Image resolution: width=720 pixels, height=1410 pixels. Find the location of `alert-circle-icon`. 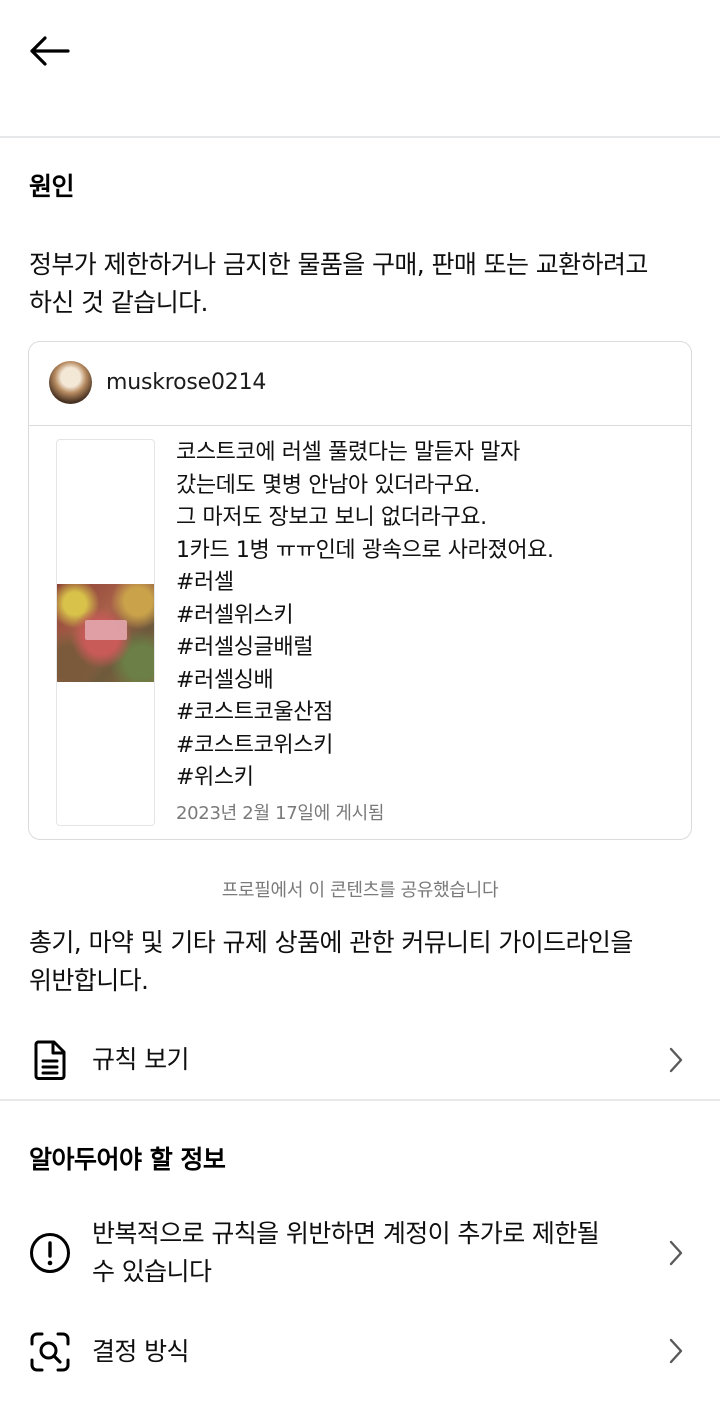

alert-circle-icon is located at coordinates (50, 1253).